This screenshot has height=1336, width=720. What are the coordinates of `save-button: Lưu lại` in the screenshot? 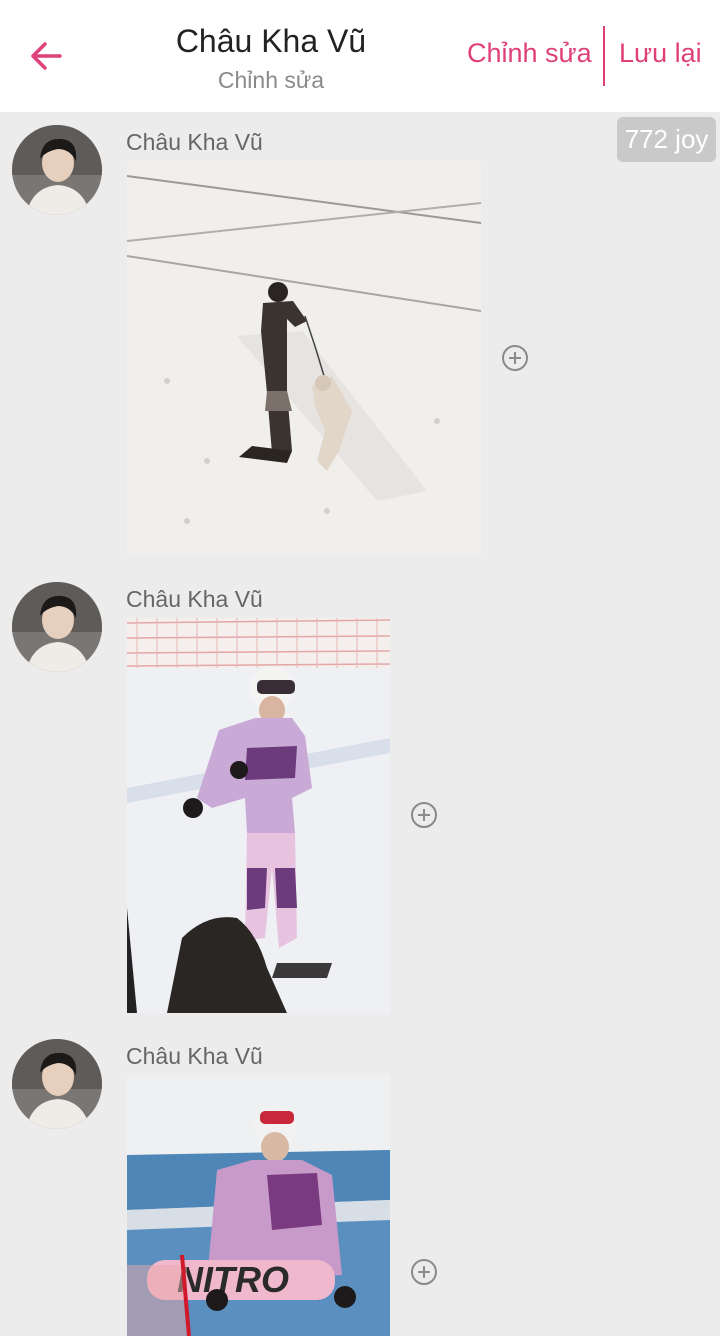 It's located at (660, 53).